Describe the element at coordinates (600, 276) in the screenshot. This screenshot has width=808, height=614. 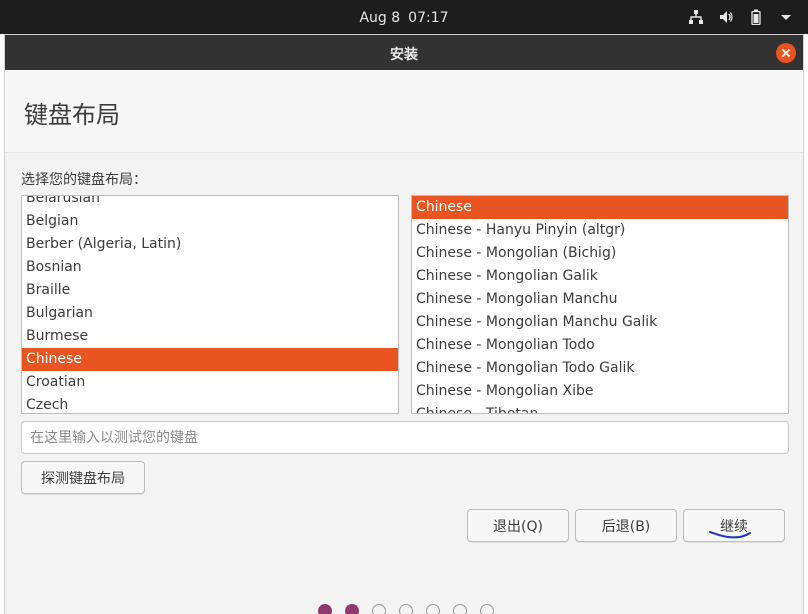
I see `variant-list-item: Chinese - Mongolian Galik` at that location.